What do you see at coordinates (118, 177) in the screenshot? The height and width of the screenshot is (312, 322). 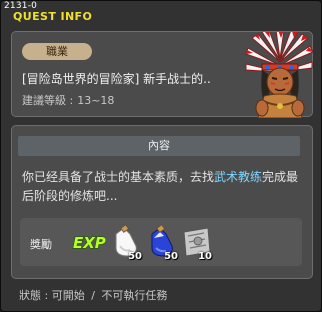 I see `desc-text-before: 你已经具备了战士的基本素质，去找` at bounding box center [118, 177].